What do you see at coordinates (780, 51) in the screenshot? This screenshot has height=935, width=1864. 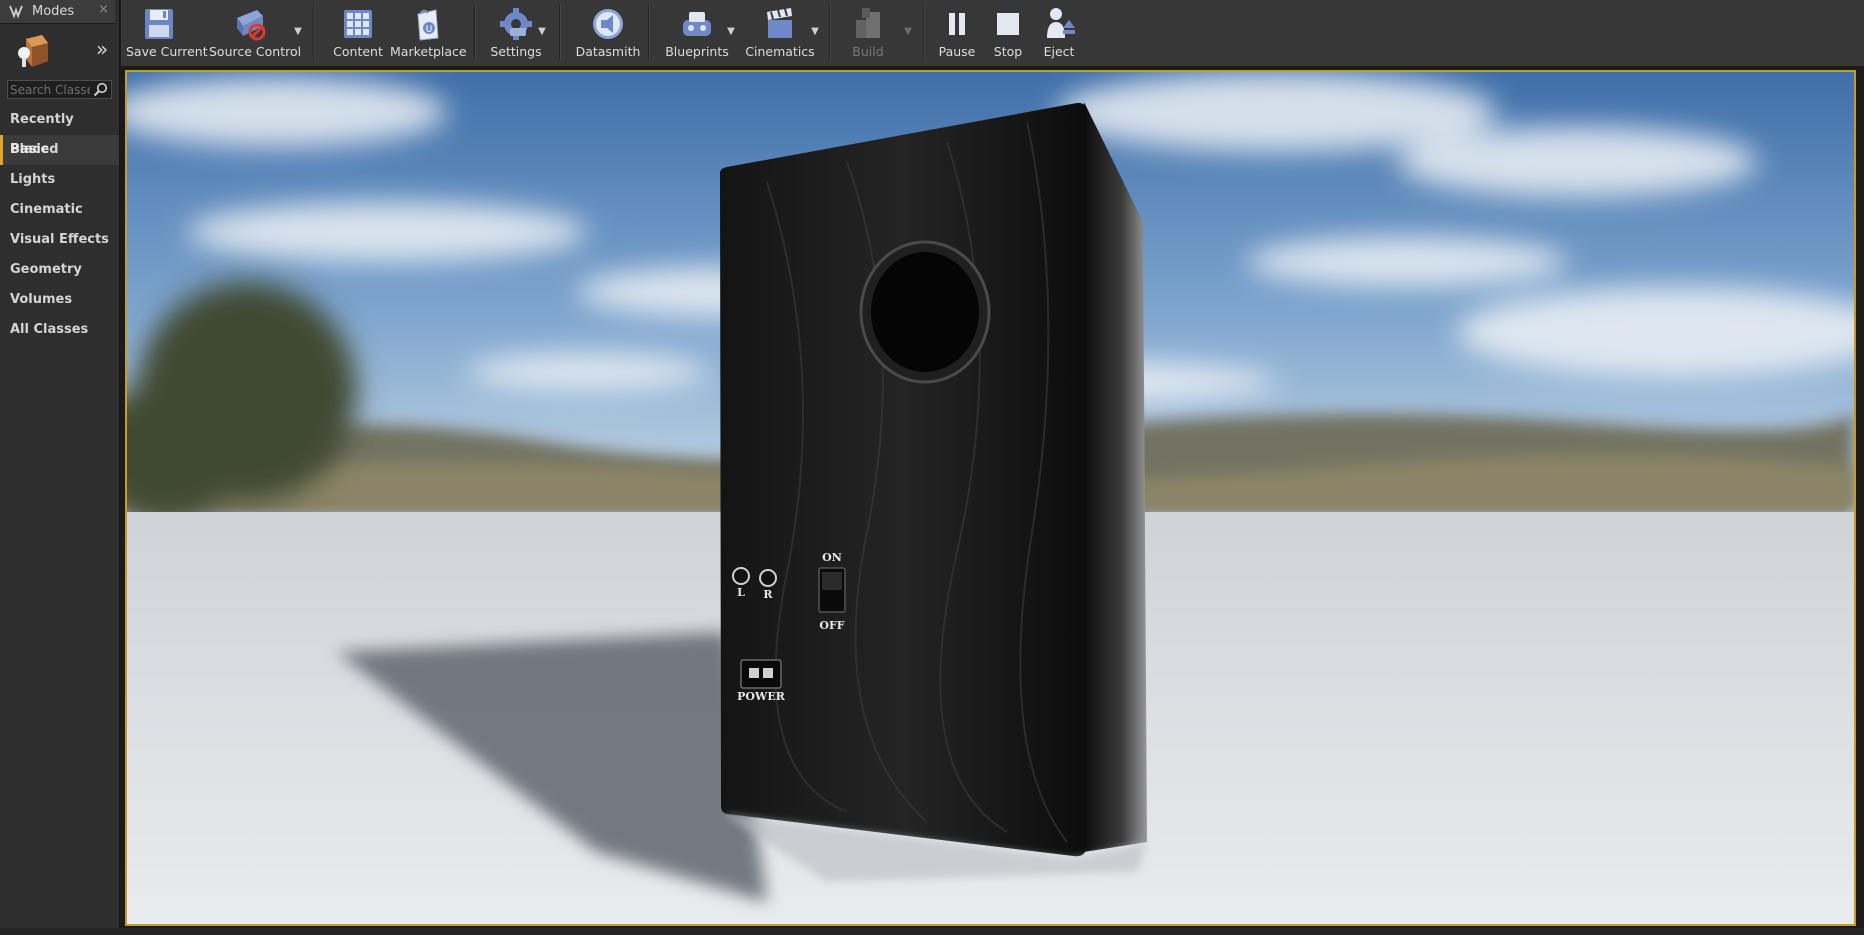 I see `cinematics-label: Cinematics` at bounding box center [780, 51].